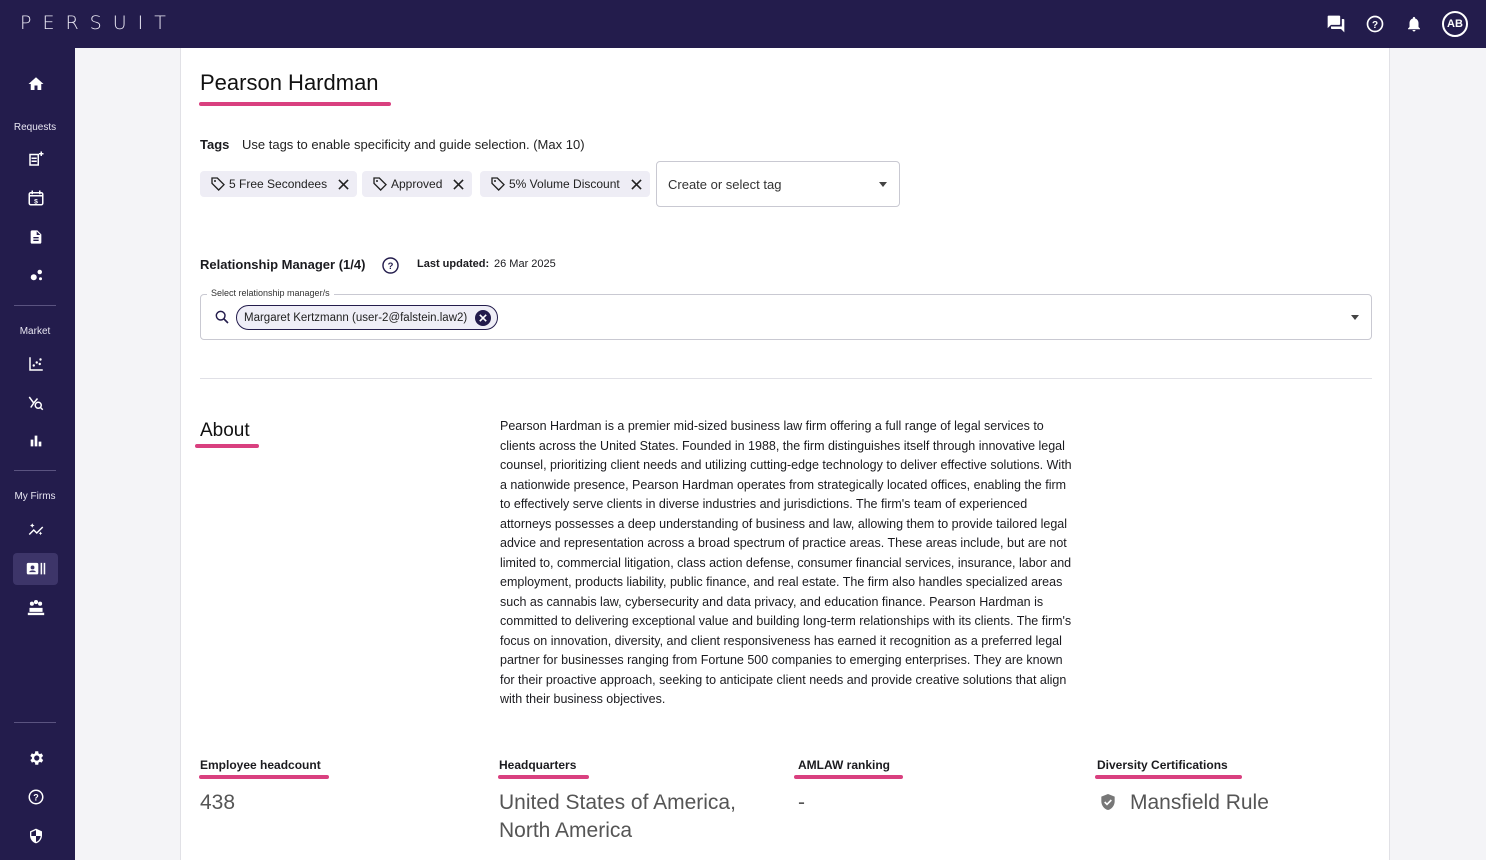  I want to click on network-icon, so click(35, 275).